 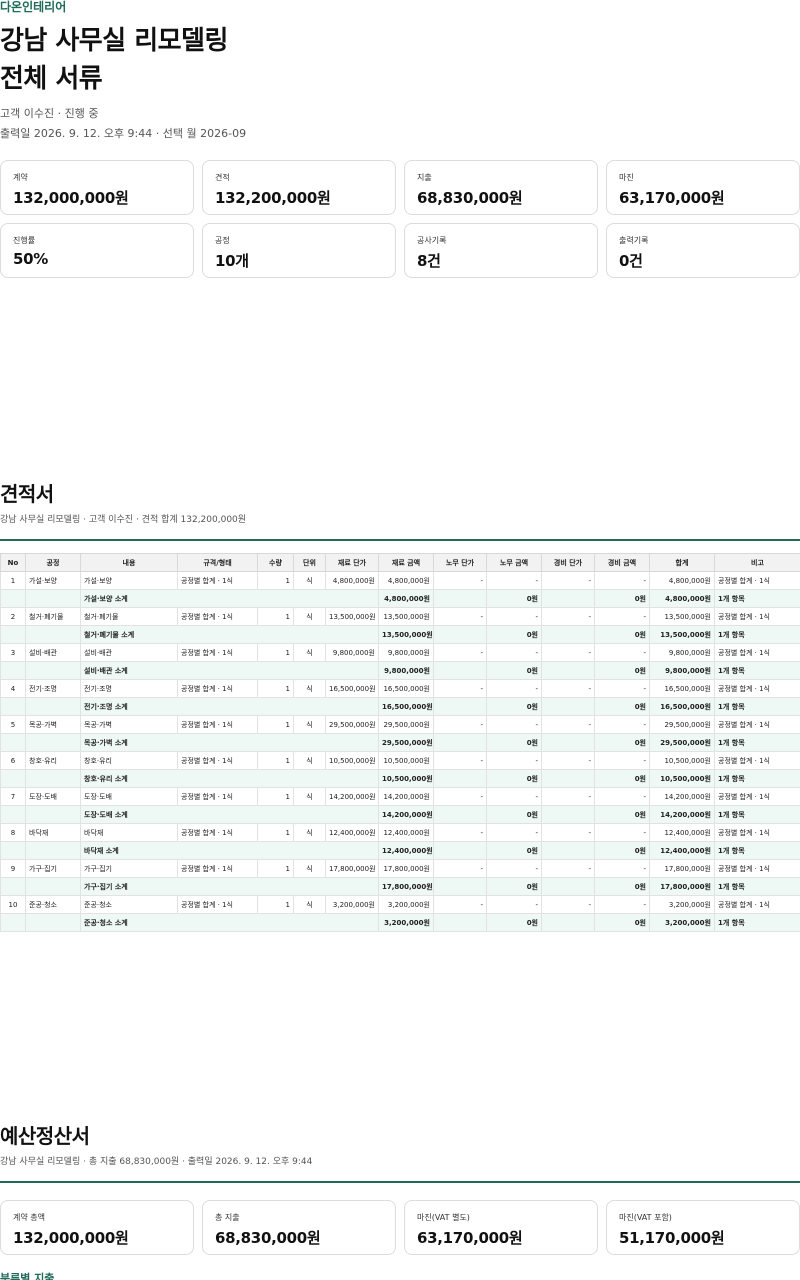 What do you see at coordinates (645, 1217) in the screenshot?
I see `card-label: 마진(VAT 포함)` at bounding box center [645, 1217].